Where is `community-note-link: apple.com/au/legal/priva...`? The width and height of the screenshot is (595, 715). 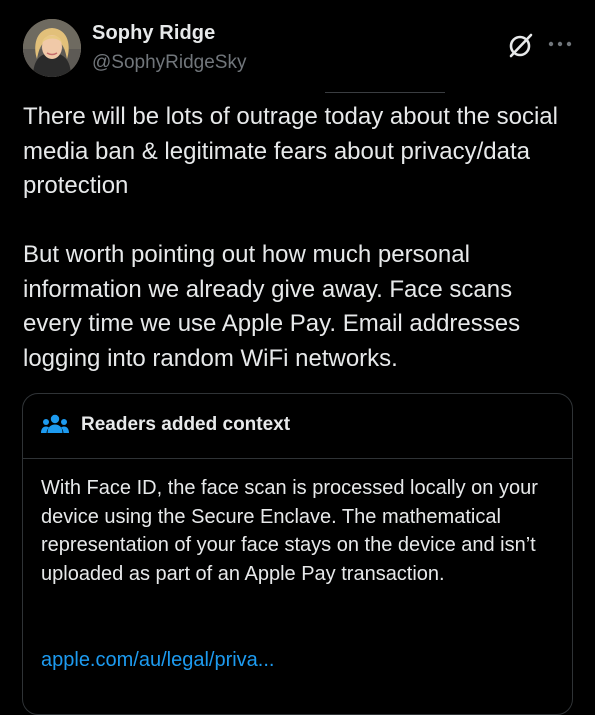
community-note-link: apple.com/au/legal/priva... is located at coordinates (157, 660).